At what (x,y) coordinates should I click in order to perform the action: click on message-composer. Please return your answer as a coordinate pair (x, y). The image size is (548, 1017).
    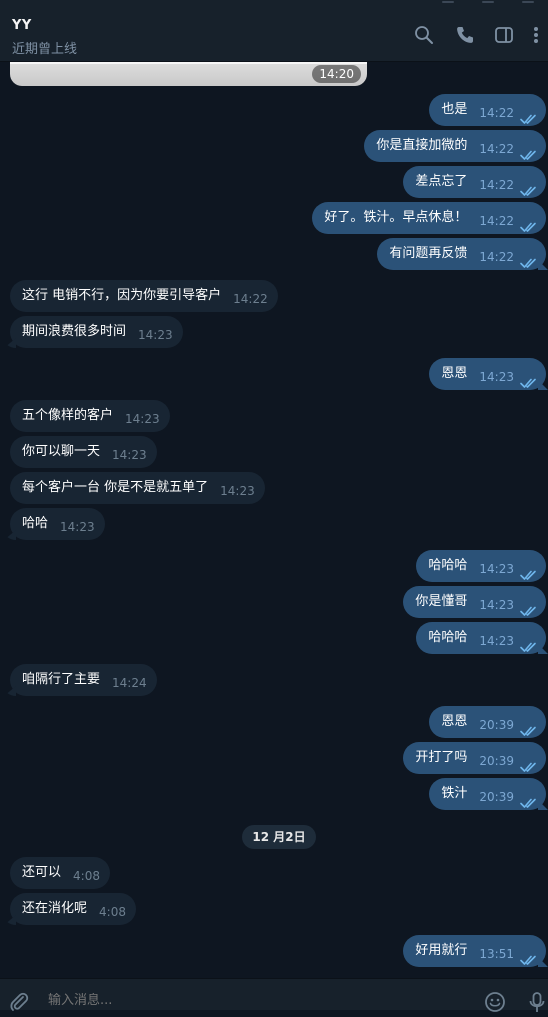
    Looking at the image, I should click on (274, 995).